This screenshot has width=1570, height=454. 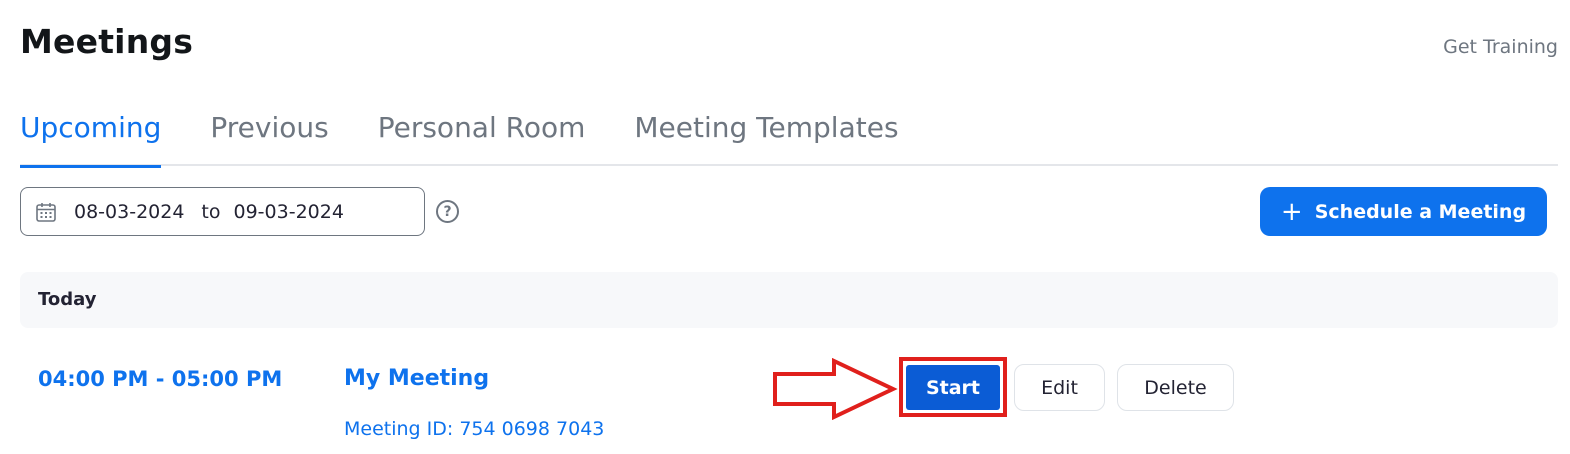 What do you see at coordinates (1175, 387) in the screenshot?
I see `delete-button: Delete` at bounding box center [1175, 387].